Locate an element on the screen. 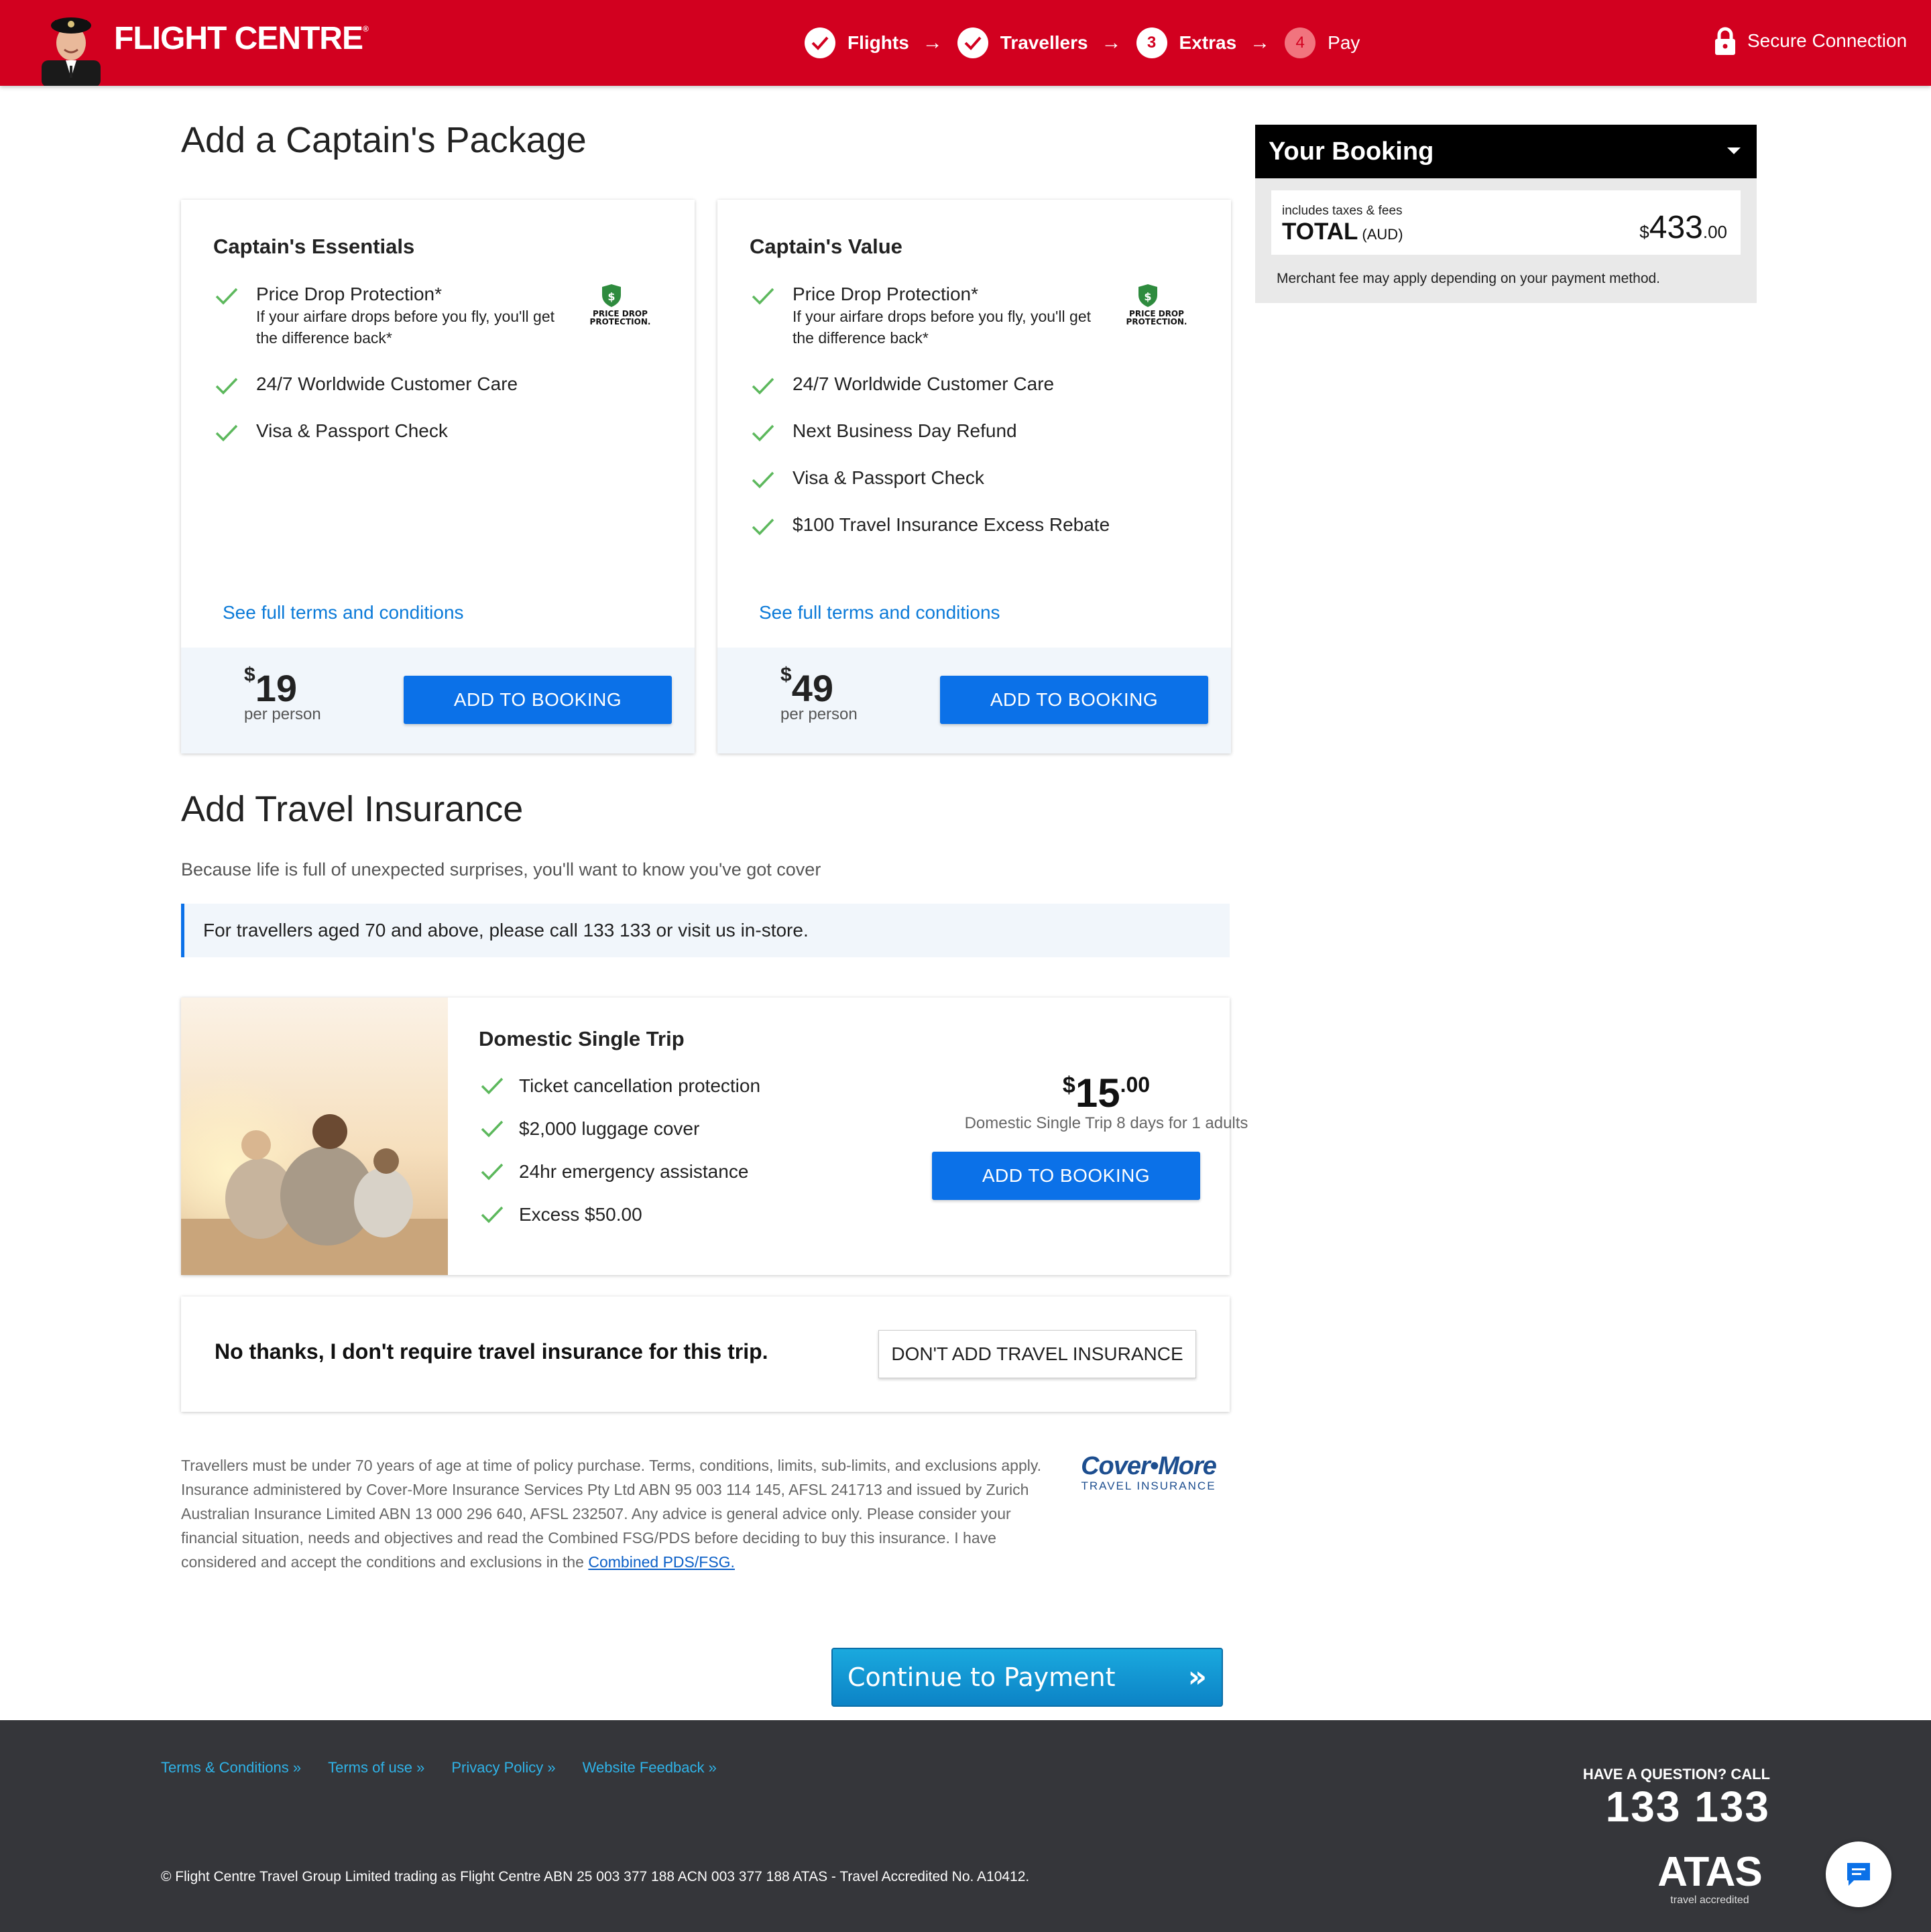 This screenshot has width=1931, height=1932. footer-link-privacy: Privacy Policy » is located at coordinates (503, 1768).